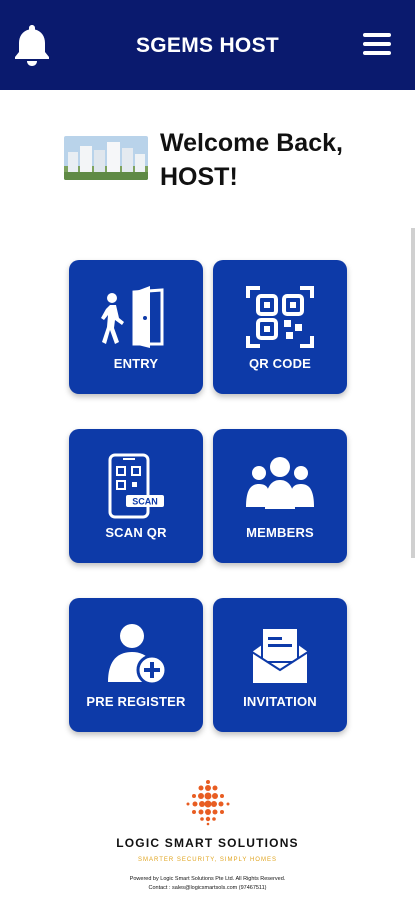 The image size is (415, 900). Describe the element at coordinates (136, 701) in the screenshot. I see `pre-register-label: PRE REGISTER` at that location.